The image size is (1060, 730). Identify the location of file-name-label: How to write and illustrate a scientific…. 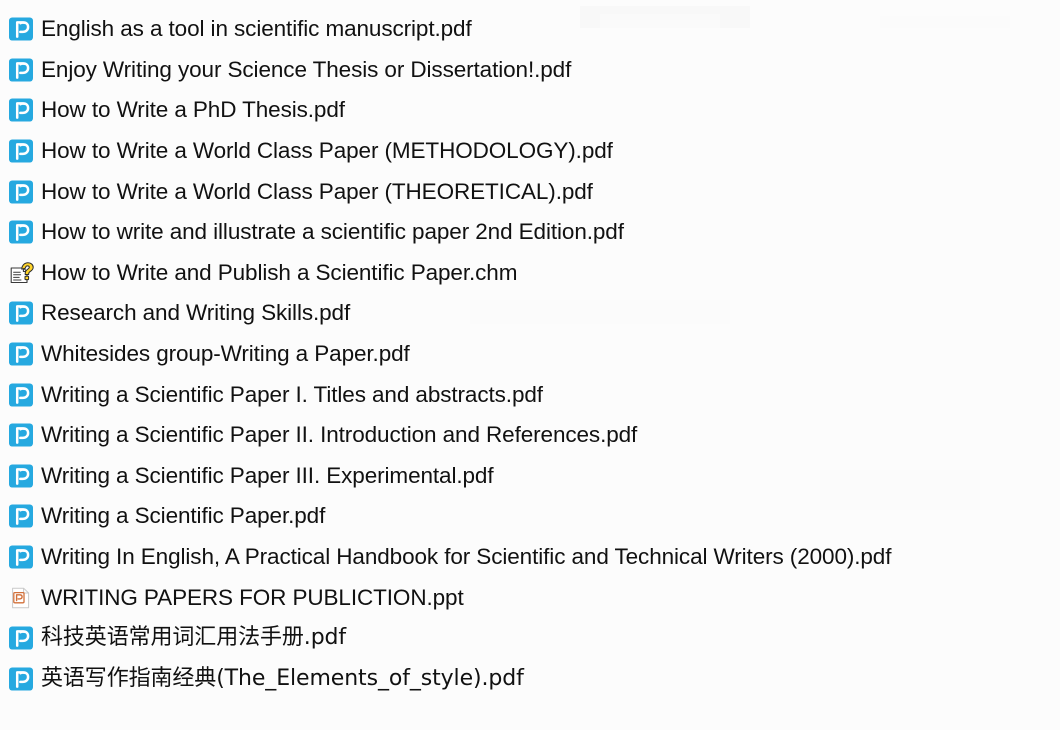
(332, 232).